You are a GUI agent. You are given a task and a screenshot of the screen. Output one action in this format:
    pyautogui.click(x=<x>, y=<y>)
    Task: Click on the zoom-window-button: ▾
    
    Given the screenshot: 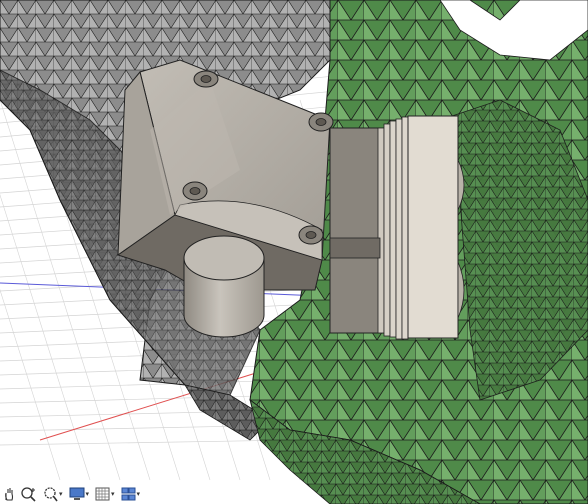 What is the action you would take?
    pyautogui.click(x=53, y=494)
    